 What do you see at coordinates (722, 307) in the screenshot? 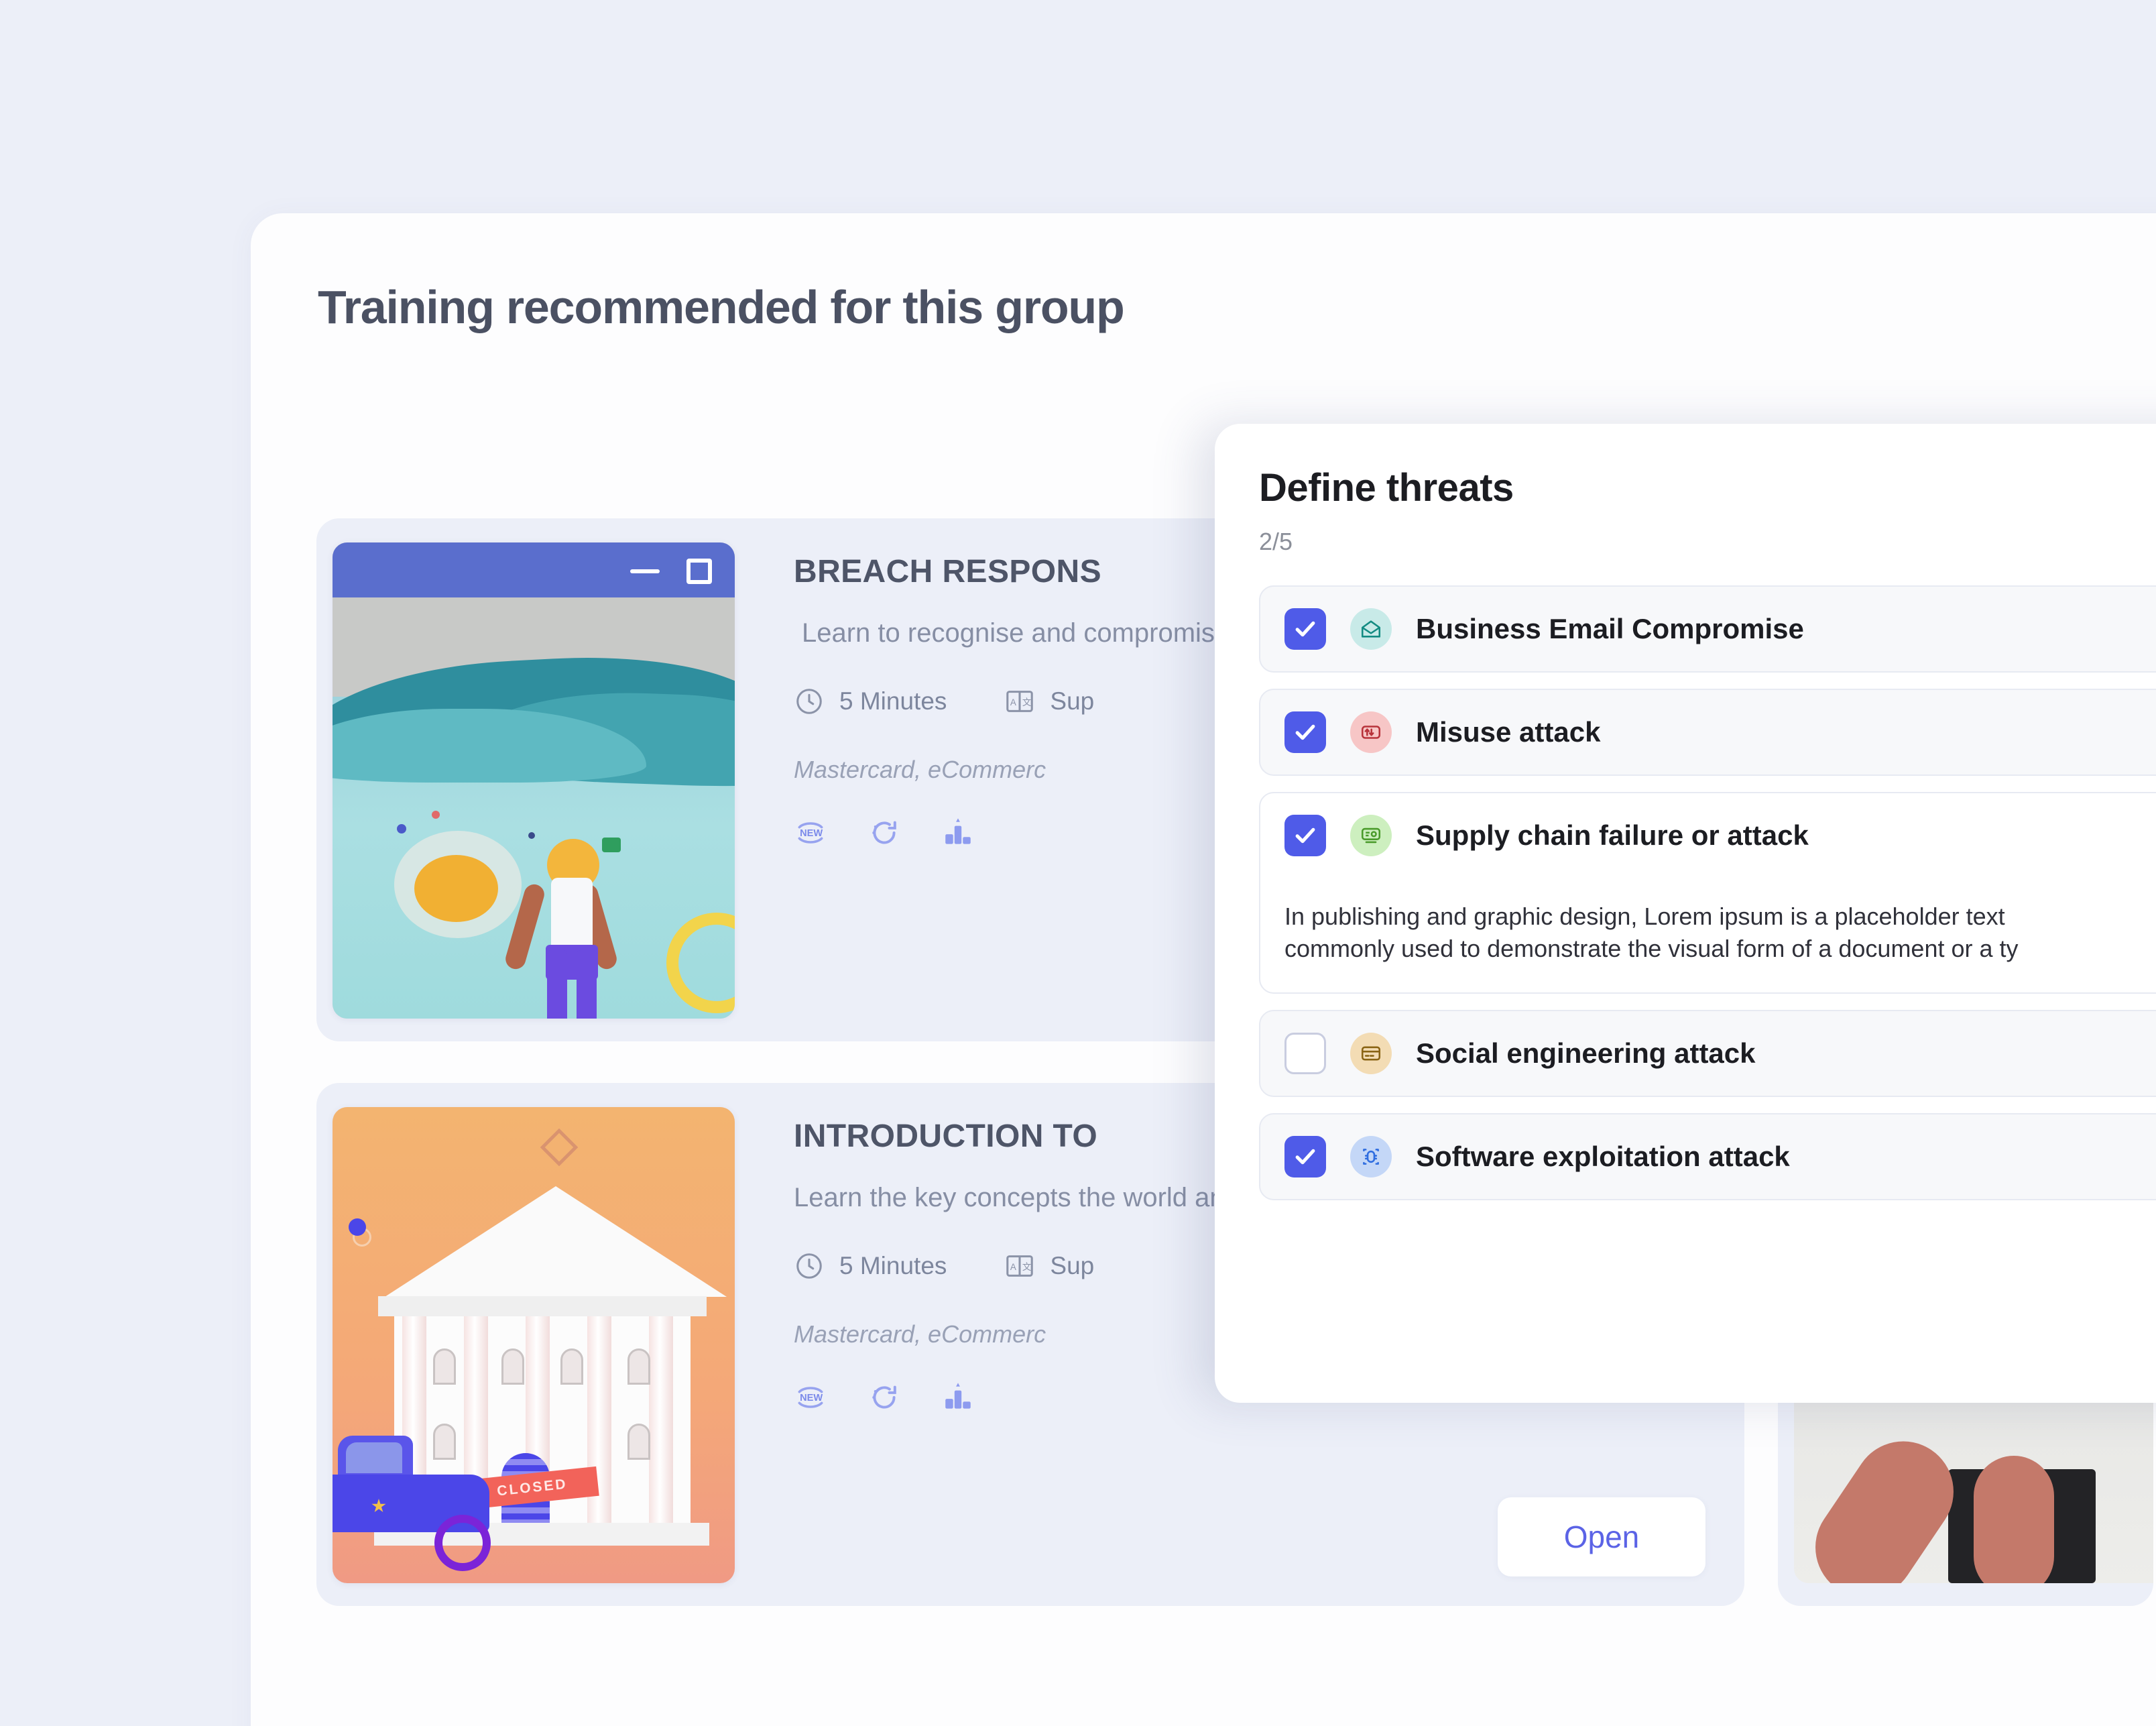
I see `page-title: Training recommended for this group` at bounding box center [722, 307].